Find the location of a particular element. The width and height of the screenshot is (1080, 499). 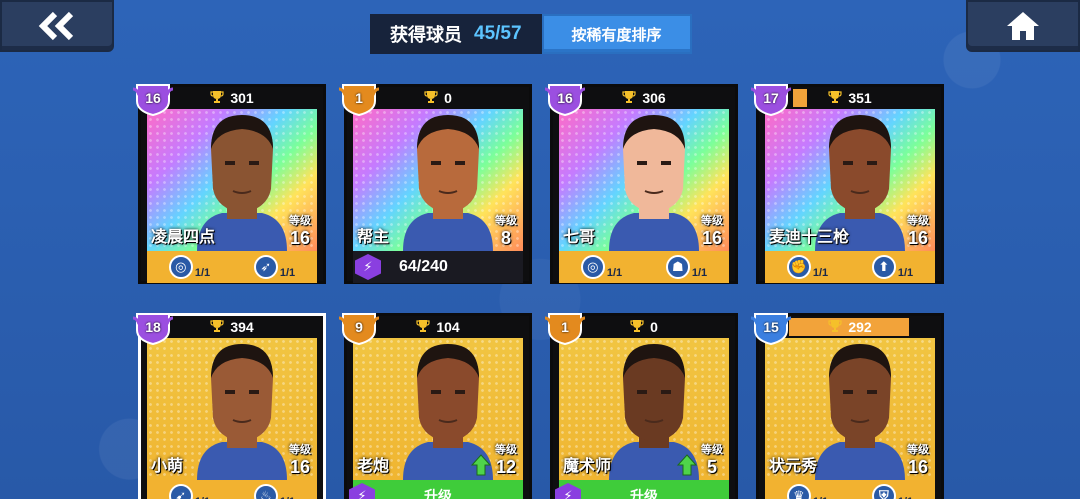

dribble-icon: ➶ is located at coordinates (265, 267).